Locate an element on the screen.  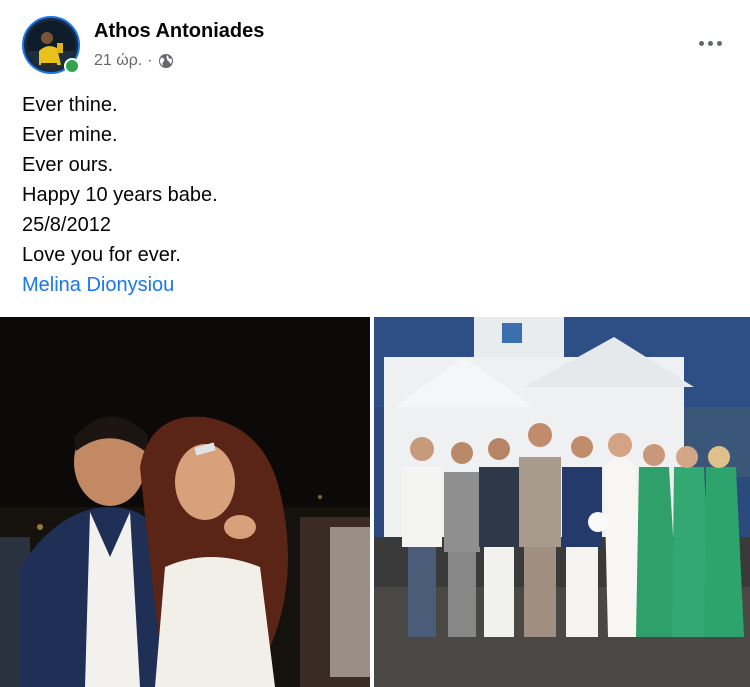
online-status-indicator is located at coordinates (72, 66).